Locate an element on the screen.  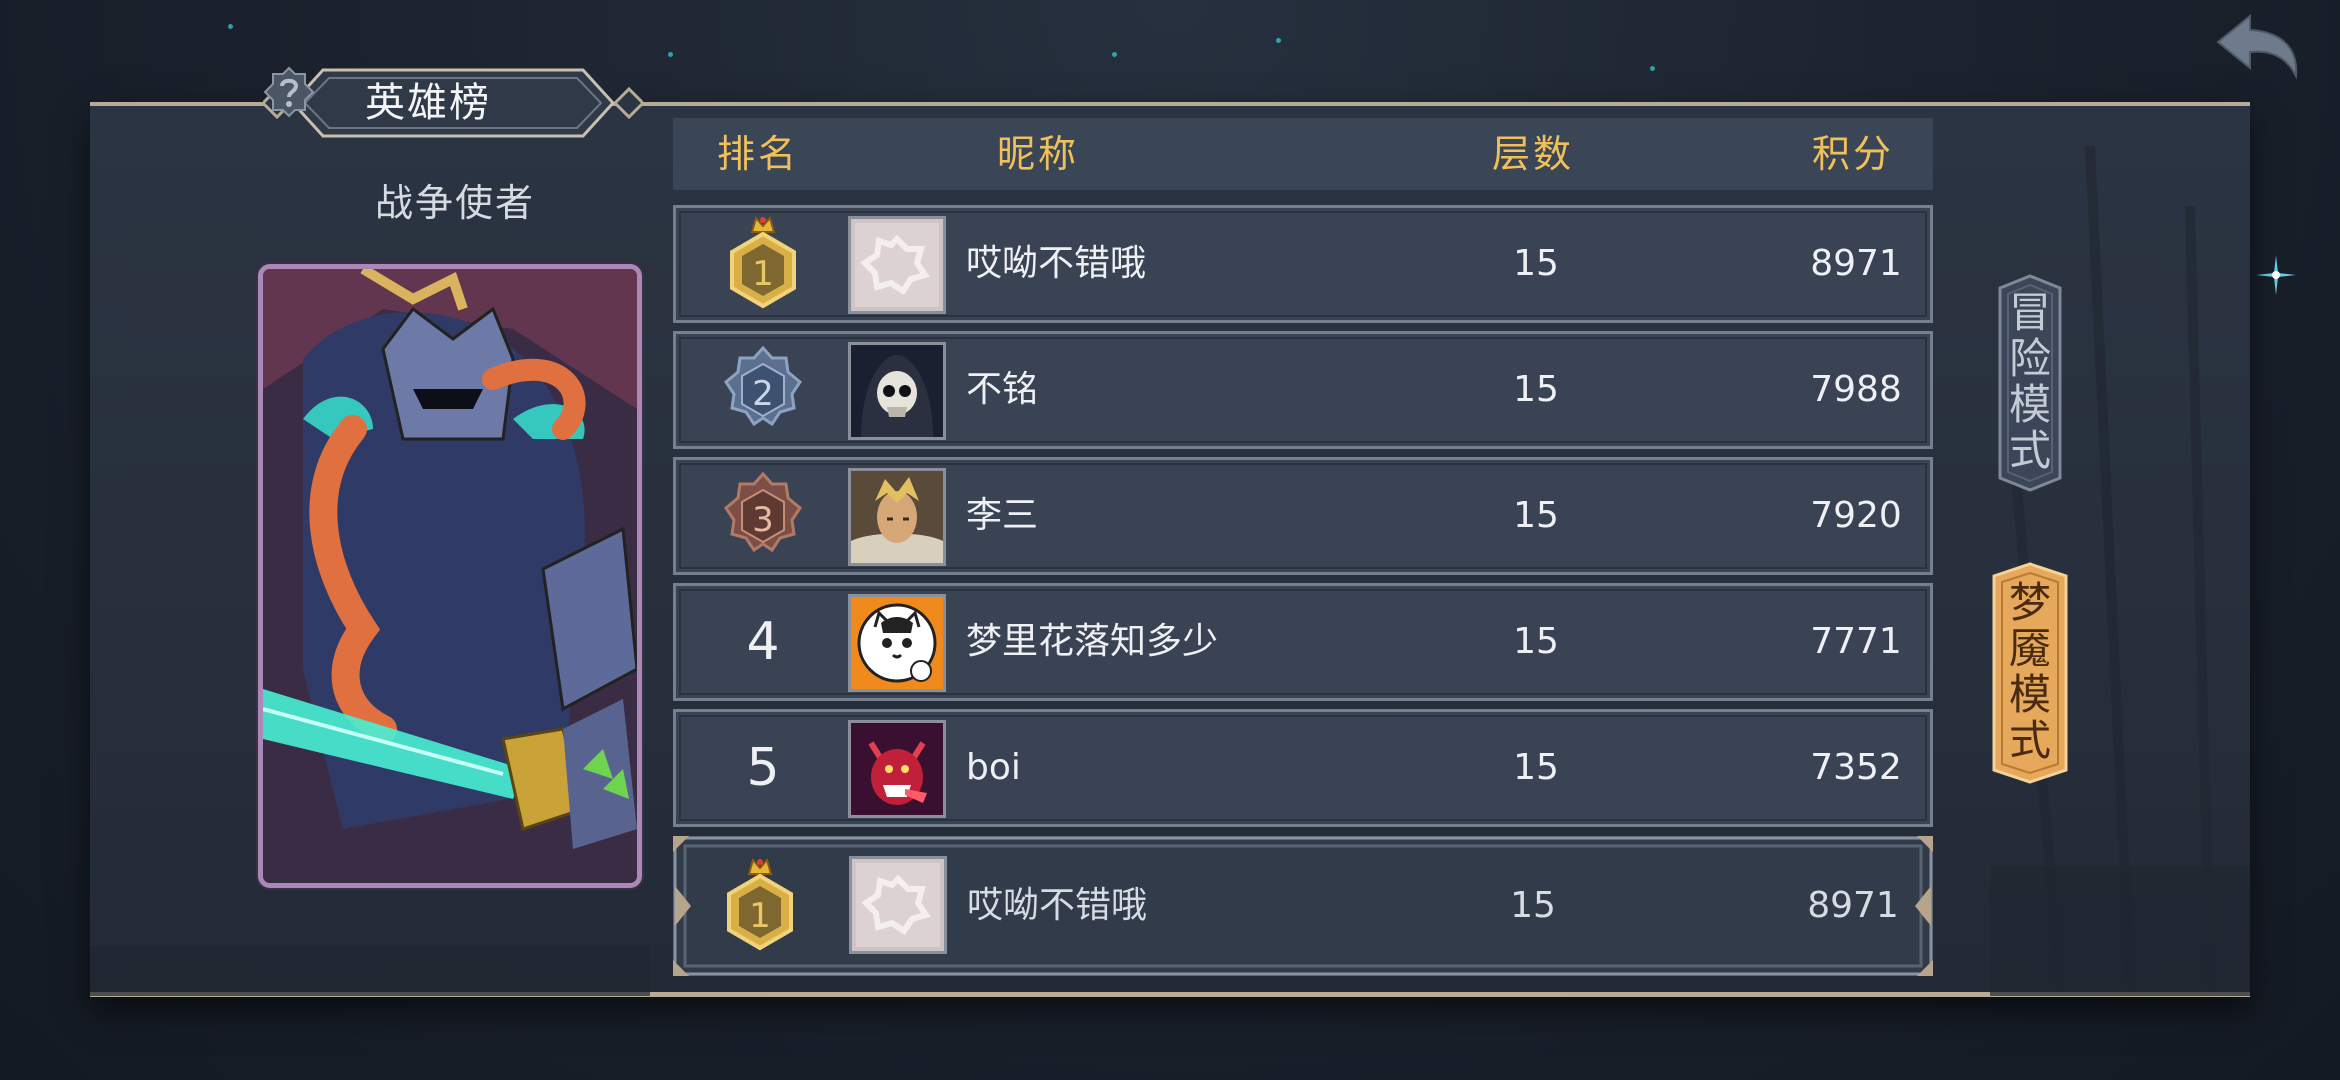
player-nickname: 不铭 is located at coordinates (1002, 389).